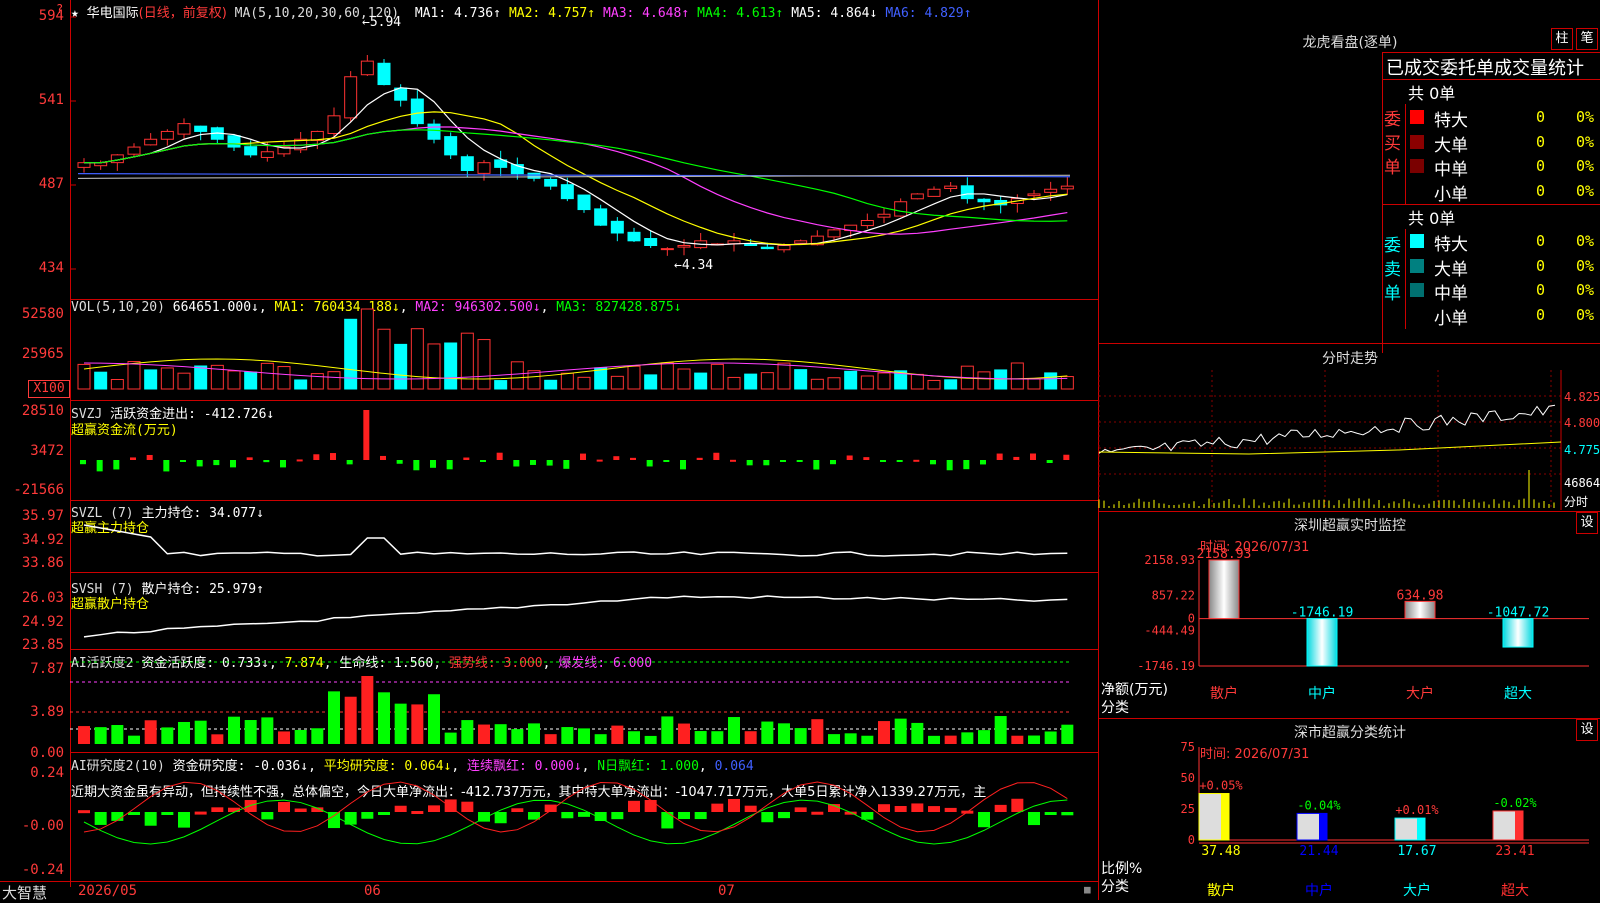 The image size is (1600, 903). What do you see at coordinates (47, 451) in the screenshot?
I see `svzj-tick: 3472` at bounding box center [47, 451].